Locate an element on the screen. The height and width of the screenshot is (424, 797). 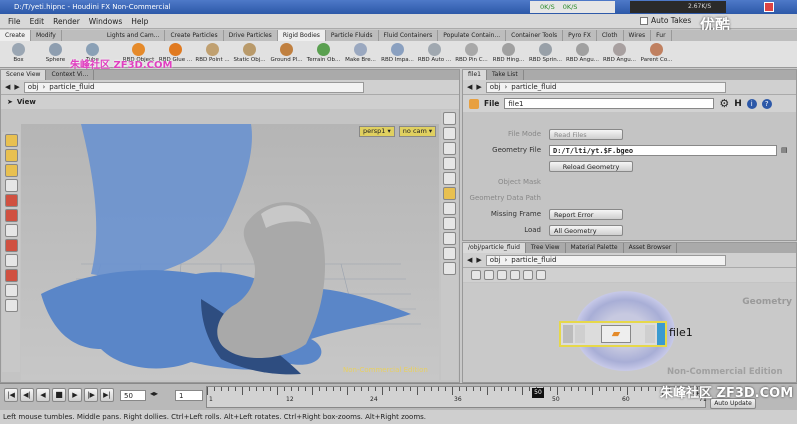
tab-take-list: Take List is located at coordinates (505, 75).